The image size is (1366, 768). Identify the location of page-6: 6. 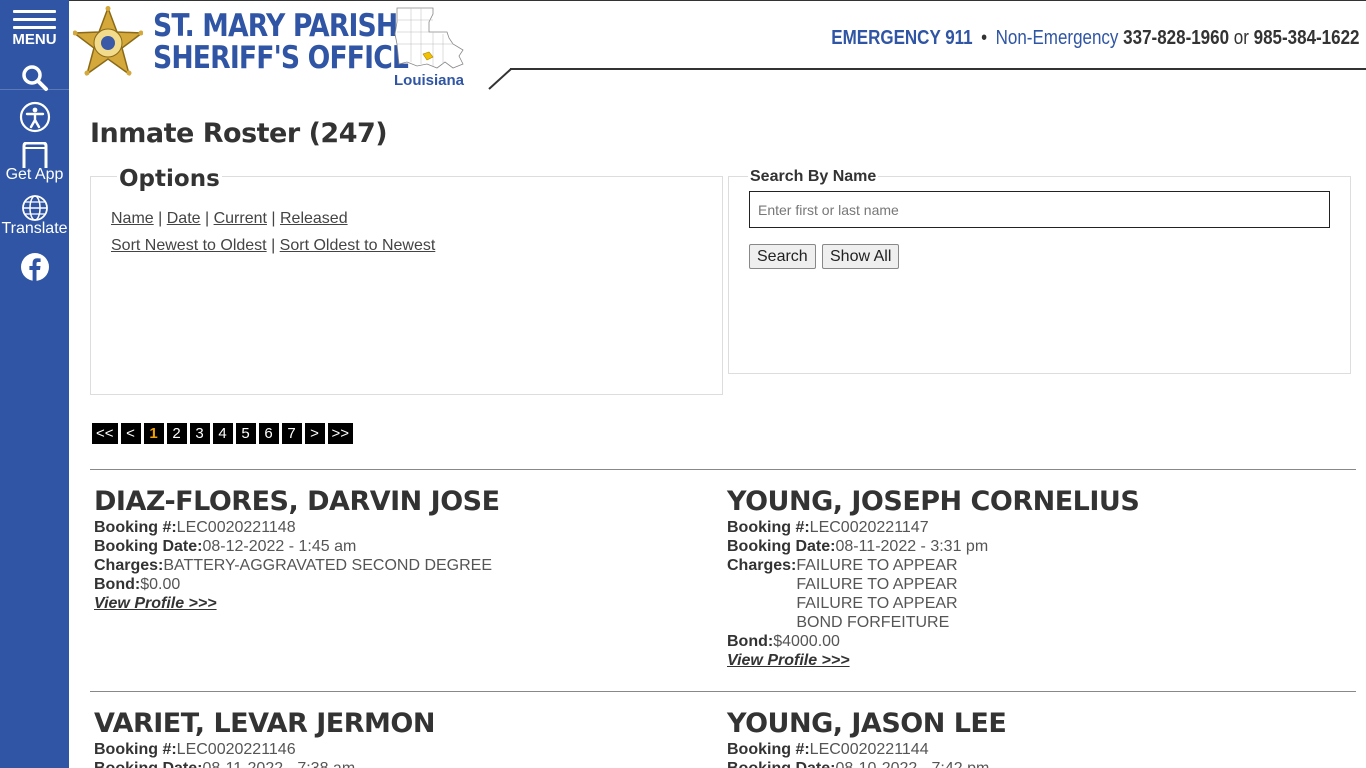
(268, 433).